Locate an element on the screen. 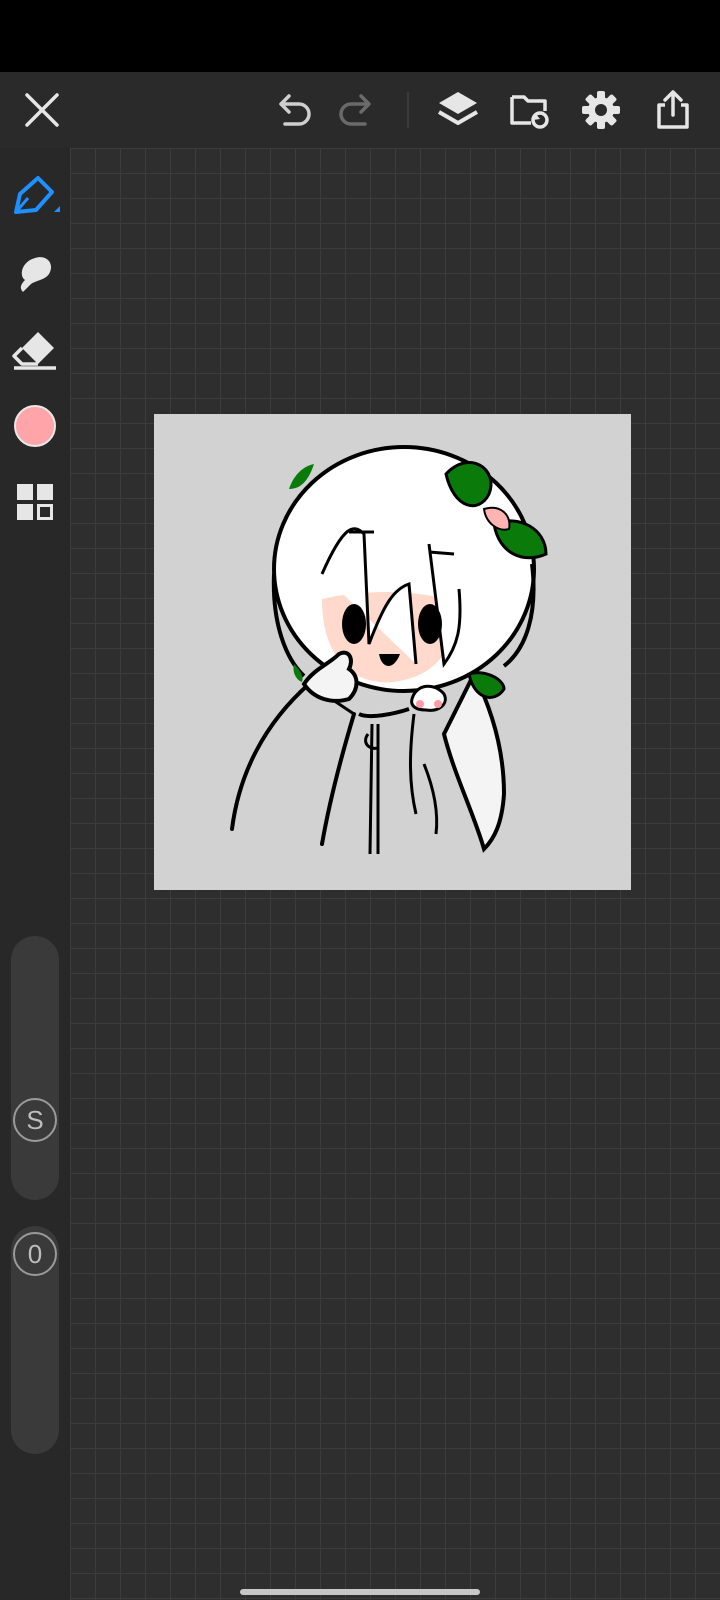  character-drawing is located at coordinates (389, 650).